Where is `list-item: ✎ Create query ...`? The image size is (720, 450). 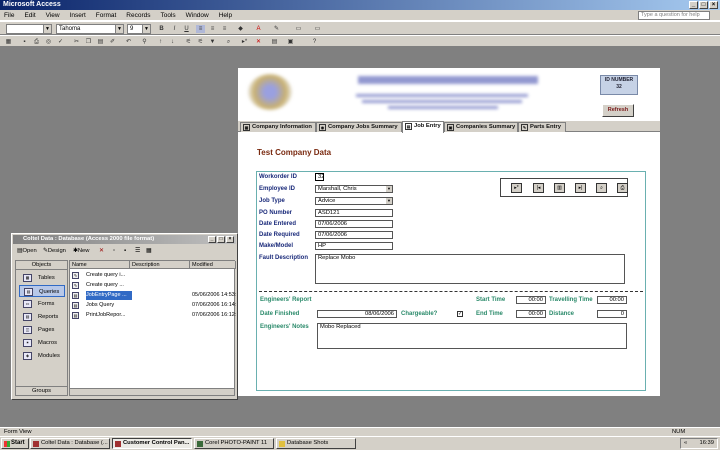 list-item: ✎ Create query ... is located at coordinates (152, 285).